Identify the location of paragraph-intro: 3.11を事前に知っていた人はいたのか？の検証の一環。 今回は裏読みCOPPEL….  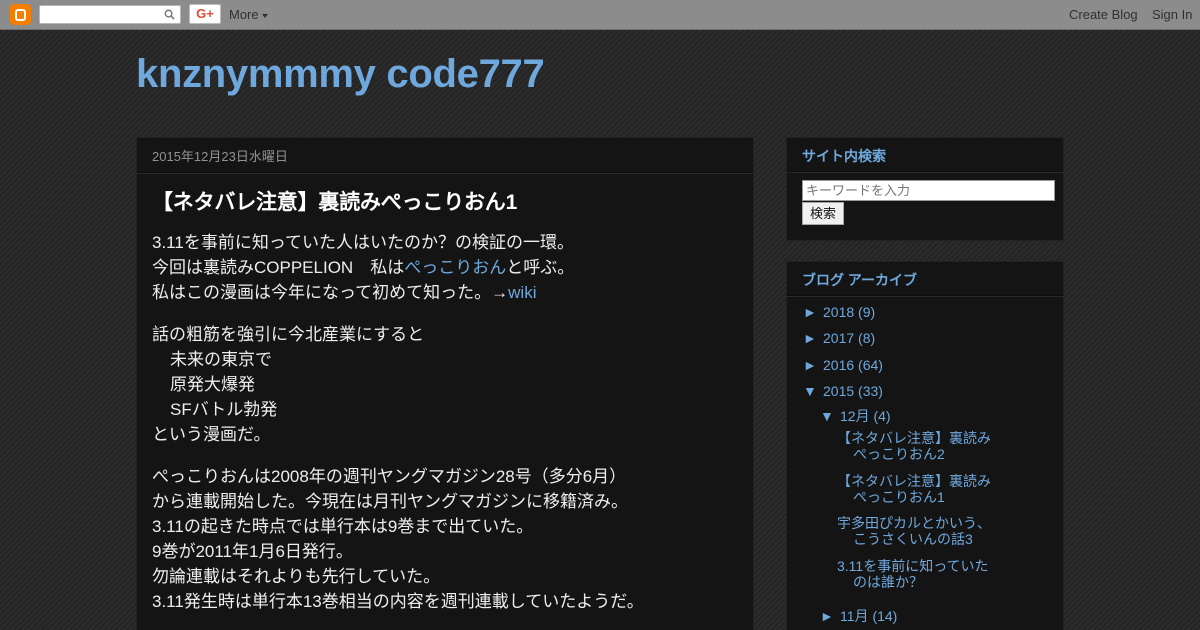
(445, 267).